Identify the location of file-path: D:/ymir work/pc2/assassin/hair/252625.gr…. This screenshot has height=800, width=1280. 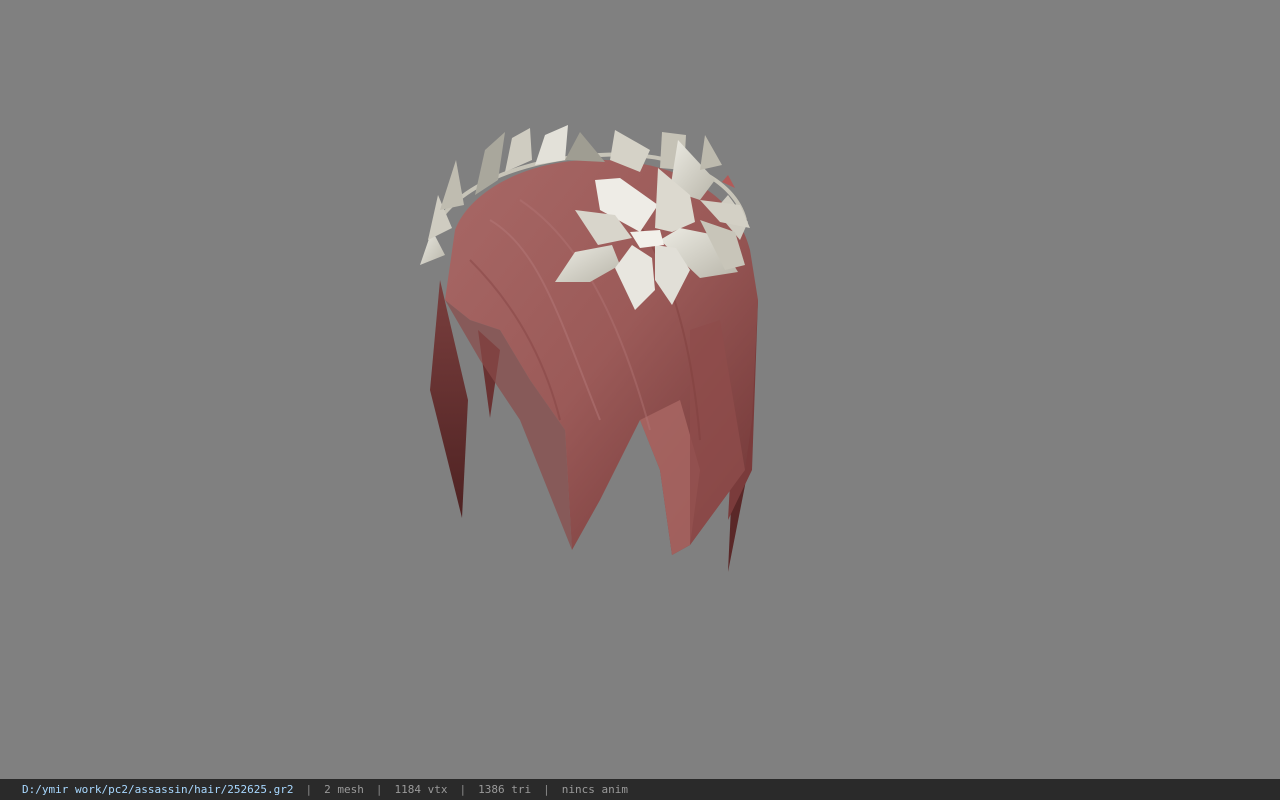
(158, 789).